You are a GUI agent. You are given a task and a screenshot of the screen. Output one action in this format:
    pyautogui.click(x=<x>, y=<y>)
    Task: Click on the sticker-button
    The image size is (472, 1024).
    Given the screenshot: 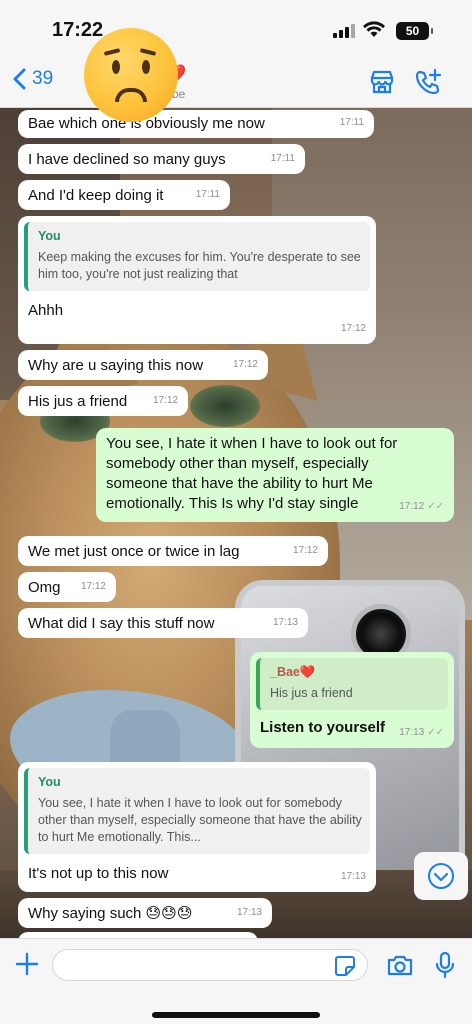 What is the action you would take?
    pyautogui.click(x=345, y=968)
    